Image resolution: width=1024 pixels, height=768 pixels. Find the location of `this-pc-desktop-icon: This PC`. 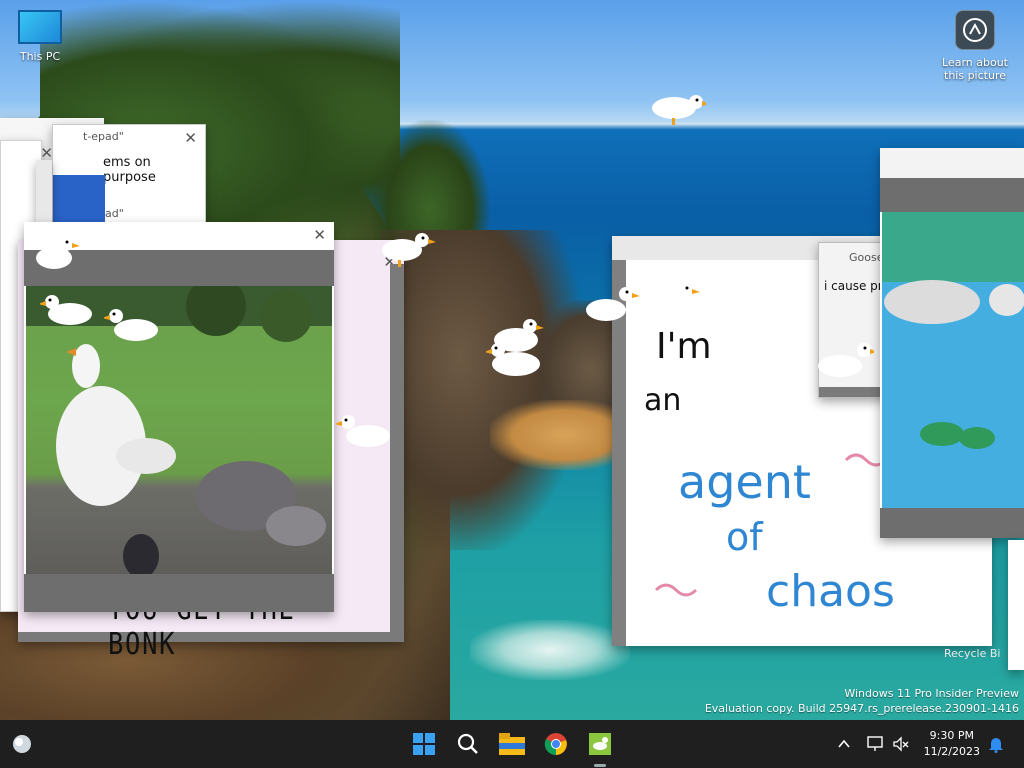

this-pc-desktop-icon: This PC is located at coordinates (40, 36).